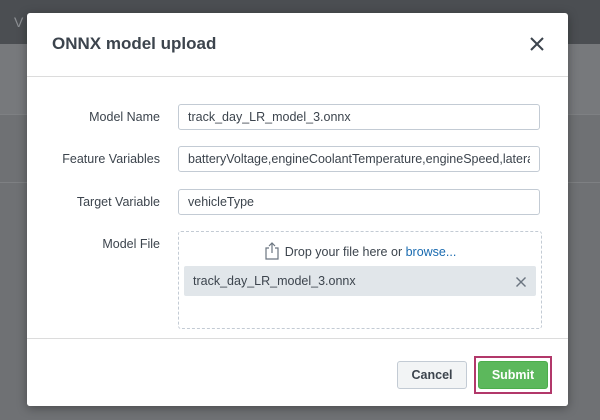 The width and height of the screenshot is (600, 420). What do you see at coordinates (432, 375) in the screenshot?
I see `cancel-button: Cancel` at bounding box center [432, 375].